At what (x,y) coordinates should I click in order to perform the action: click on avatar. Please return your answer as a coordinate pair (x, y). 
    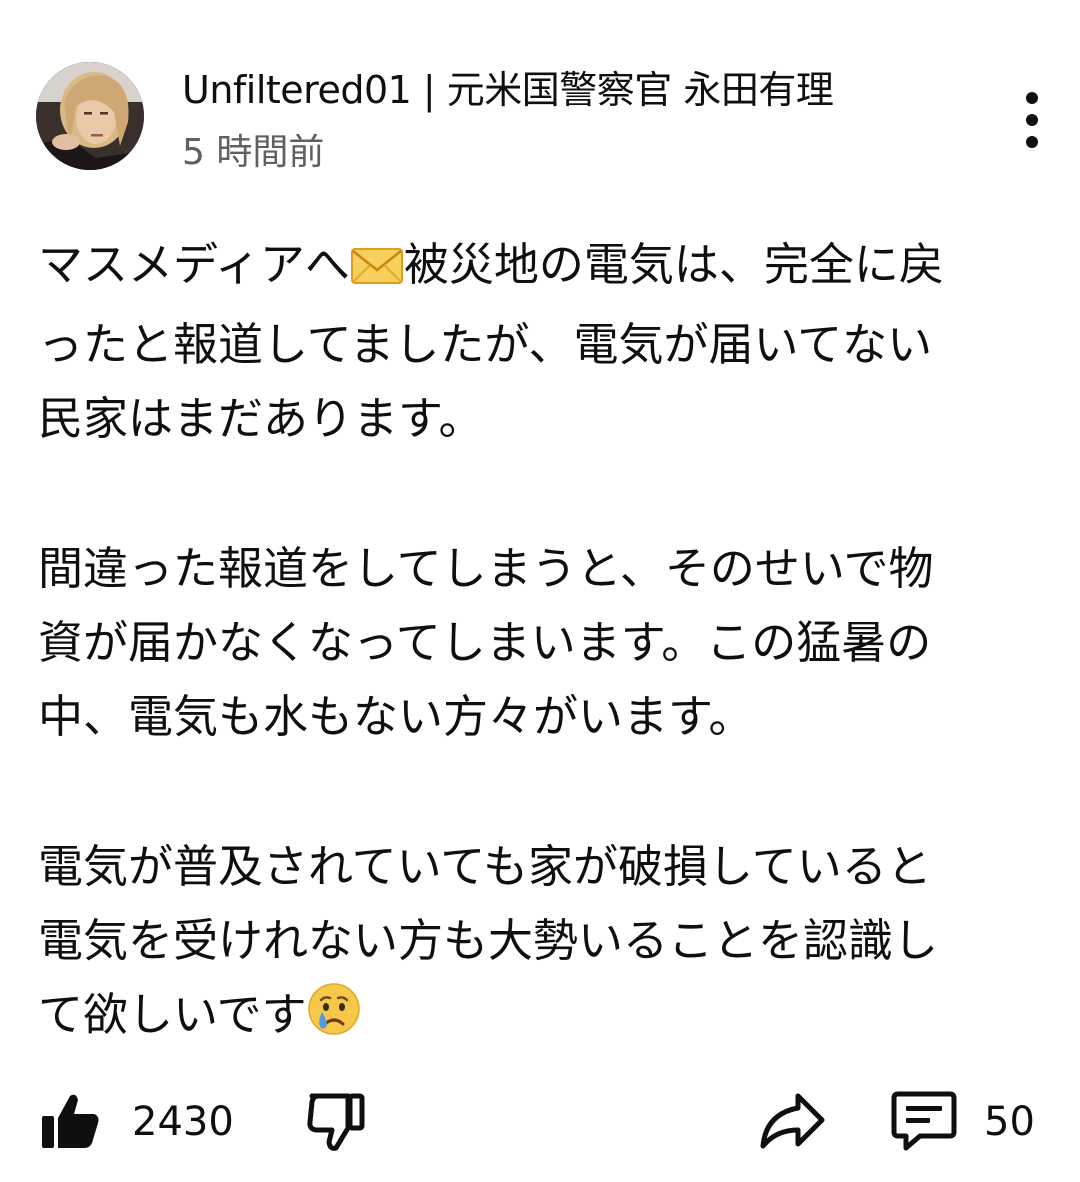
    Looking at the image, I should click on (90, 116).